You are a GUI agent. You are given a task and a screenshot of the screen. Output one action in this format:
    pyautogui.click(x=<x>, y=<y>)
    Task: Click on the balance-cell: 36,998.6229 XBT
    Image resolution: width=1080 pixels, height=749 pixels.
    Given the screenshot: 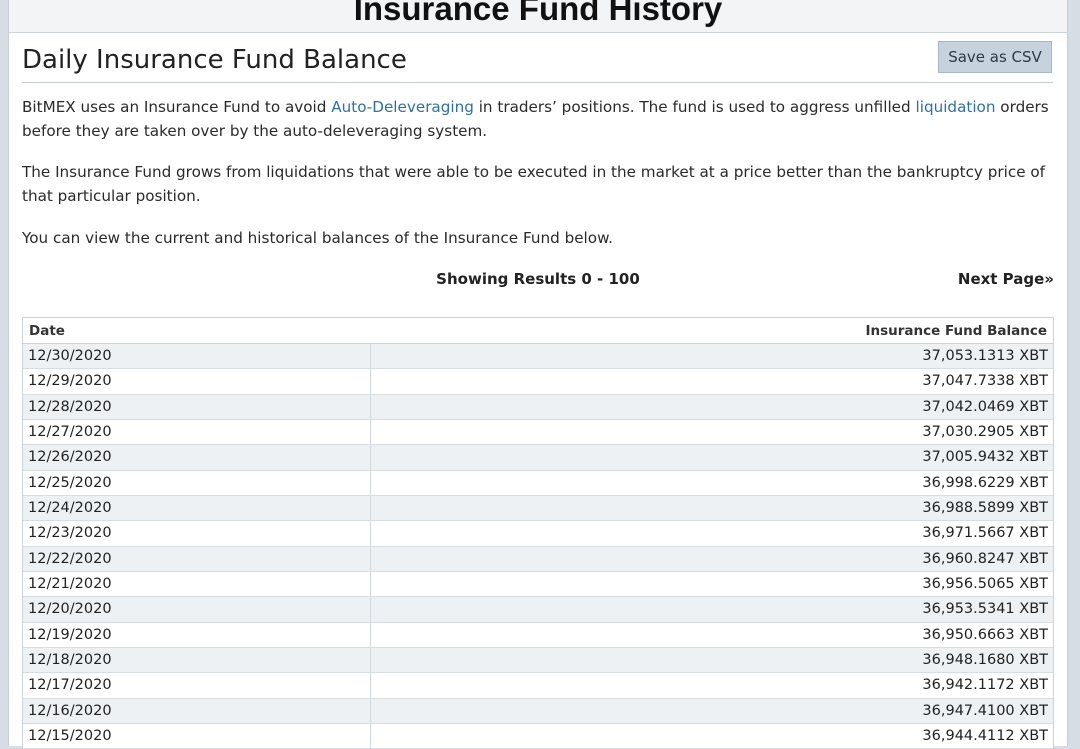 What is the action you would take?
    pyautogui.click(x=985, y=482)
    